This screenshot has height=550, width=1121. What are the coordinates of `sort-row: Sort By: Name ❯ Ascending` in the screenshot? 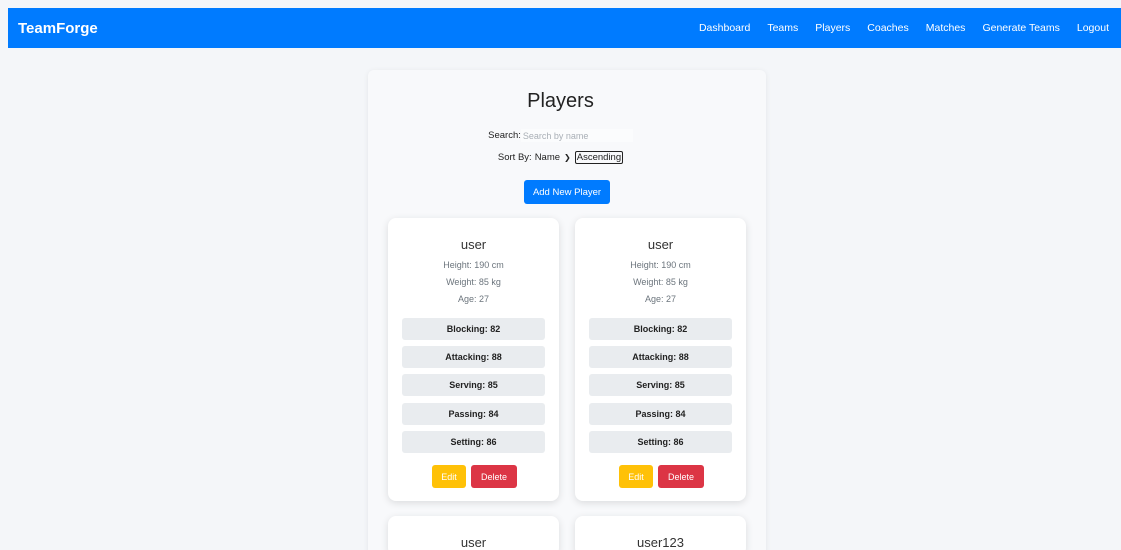 It's located at (560, 157).